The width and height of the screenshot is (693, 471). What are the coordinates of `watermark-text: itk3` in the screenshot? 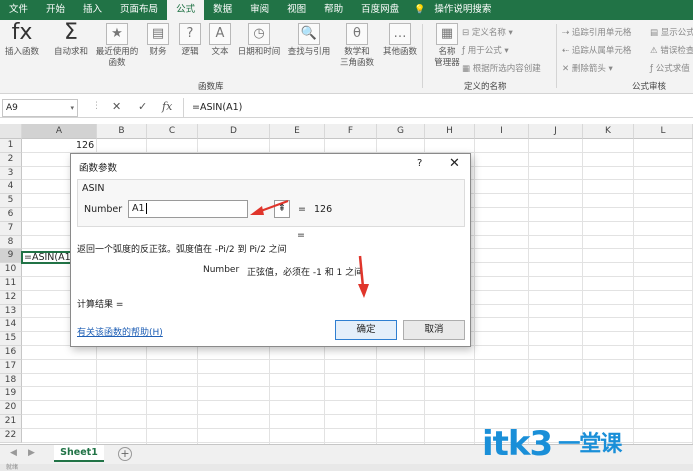 It's located at (517, 444).